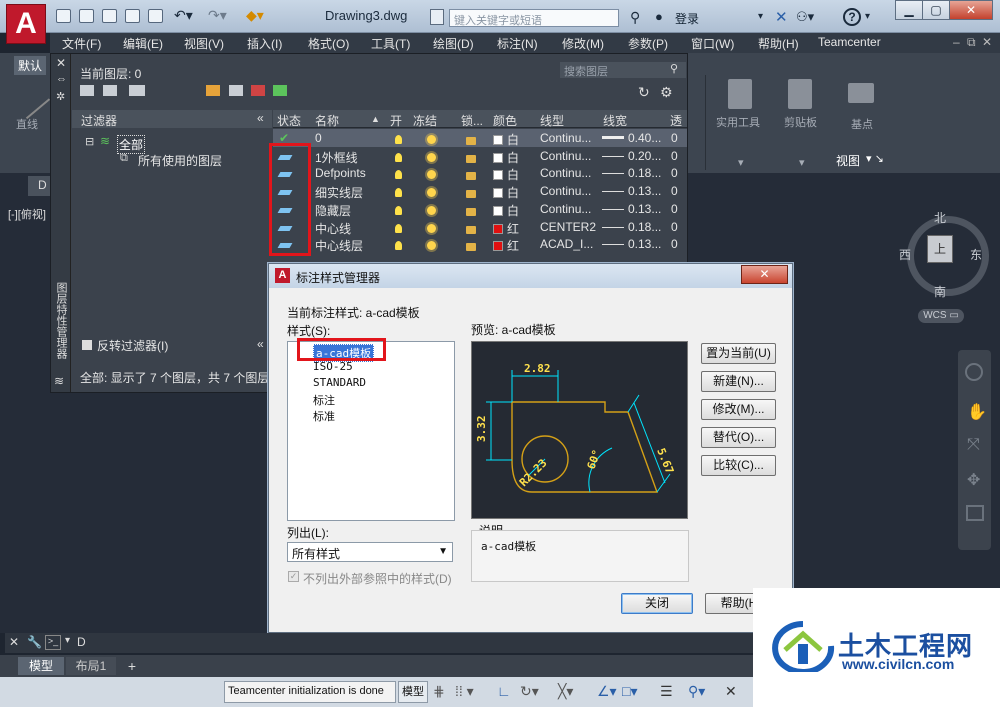  What do you see at coordinates (396, 120) in the screenshot?
I see `col-on: 开` at bounding box center [396, 120].